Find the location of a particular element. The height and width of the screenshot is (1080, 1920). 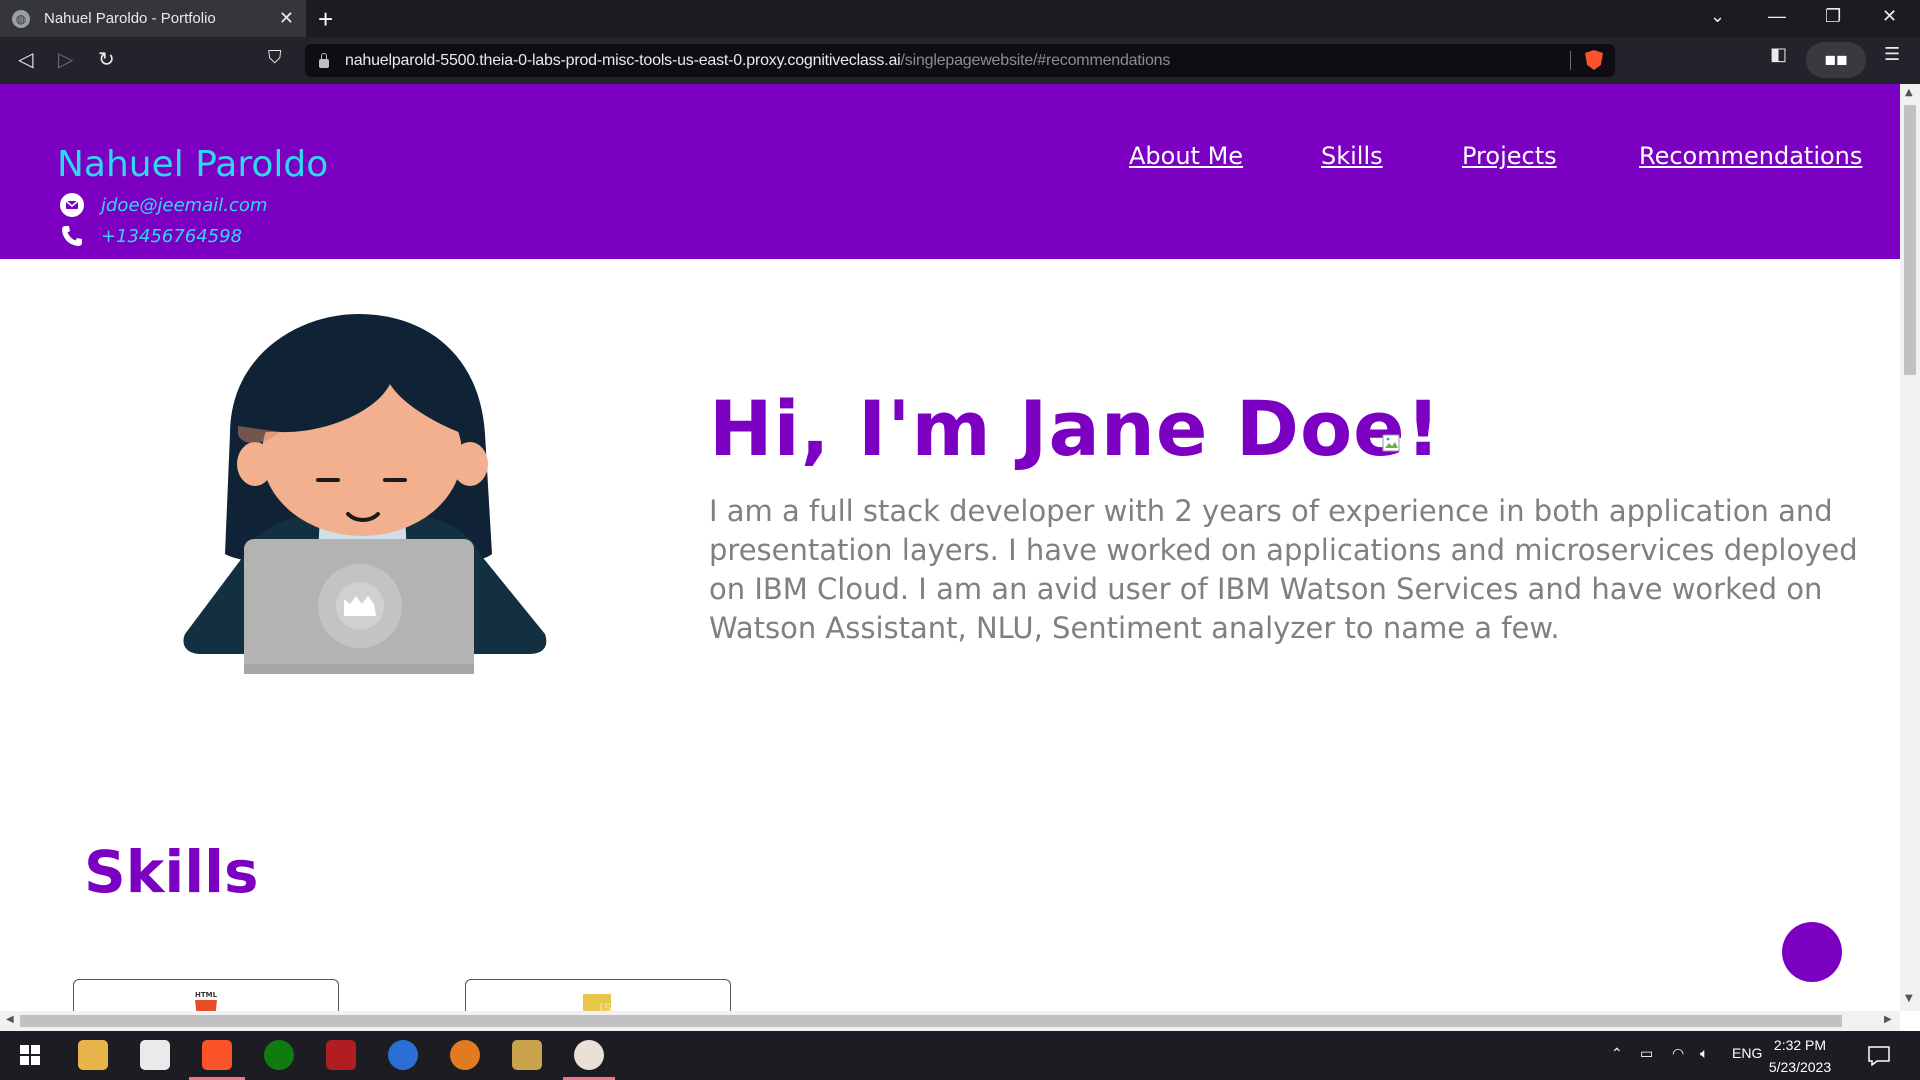

js-icon: JS is located at coordinates (597, 1002).